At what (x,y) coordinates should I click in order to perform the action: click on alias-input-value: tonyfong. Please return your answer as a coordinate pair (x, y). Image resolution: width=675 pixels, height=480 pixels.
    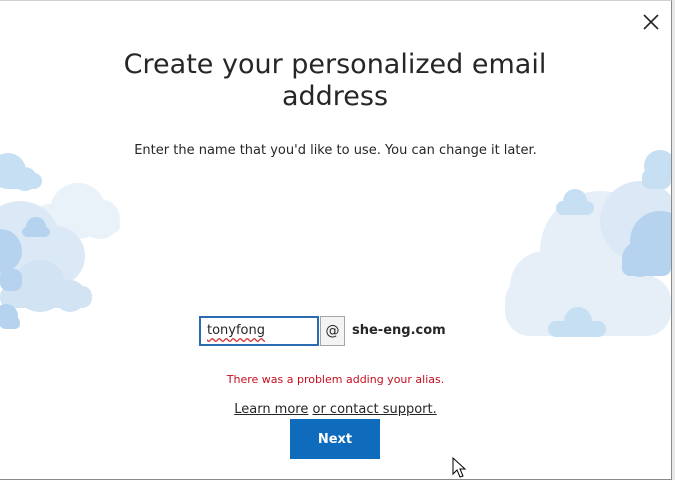
    Looking at the image, I should click on (236, 330).